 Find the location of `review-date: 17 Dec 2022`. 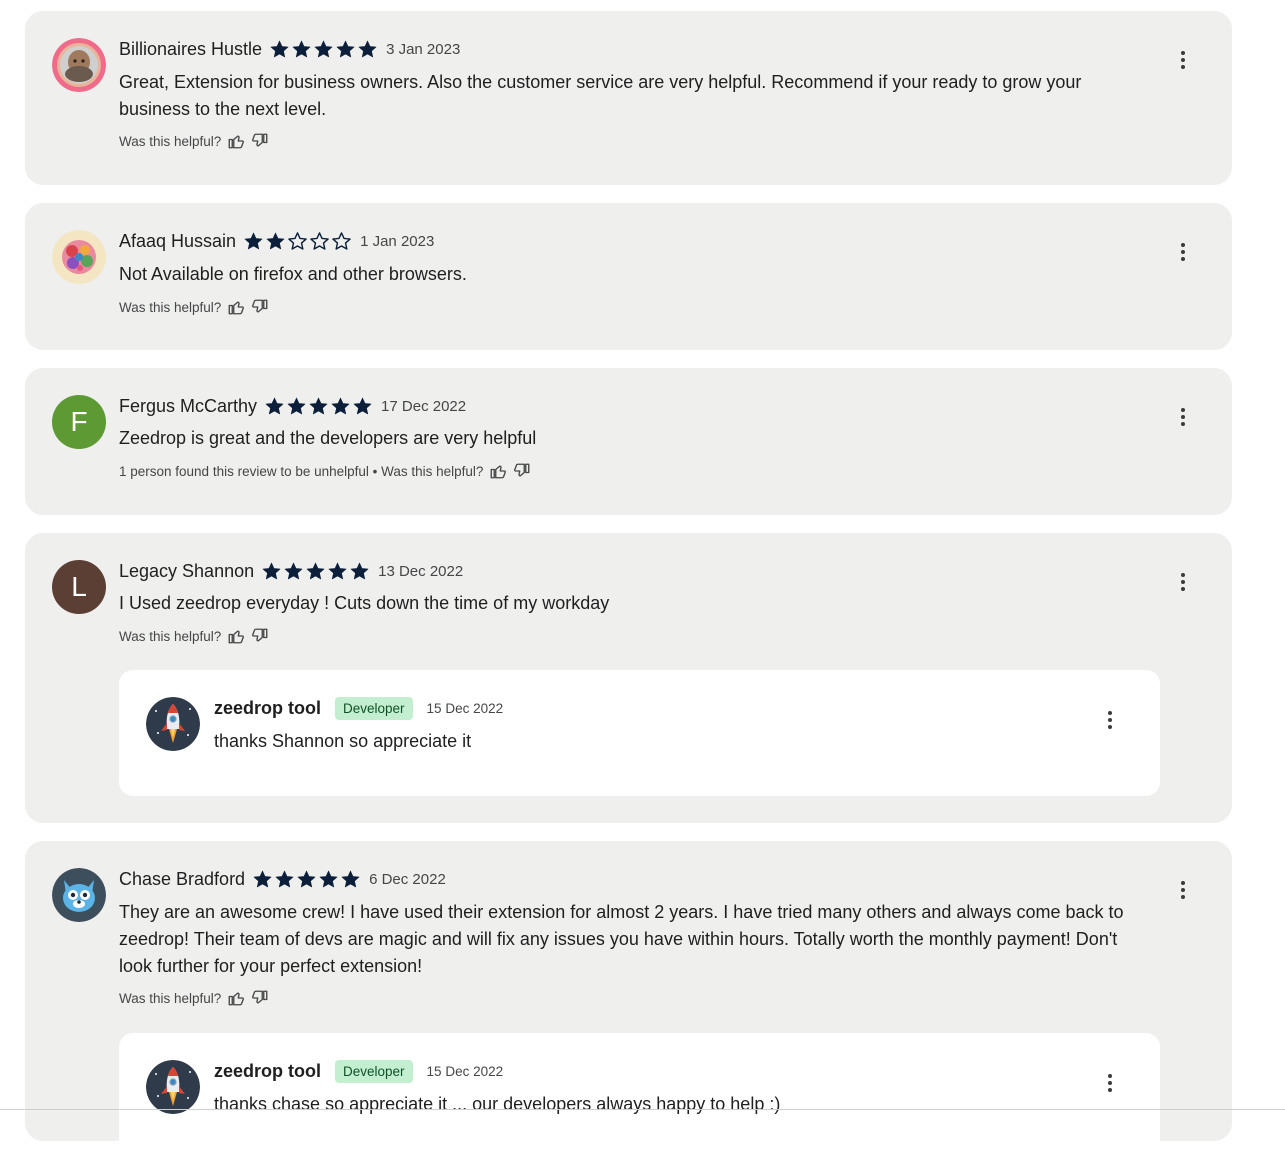

review-date: 17 Dec 2022 is located at coordinates (424, 406).